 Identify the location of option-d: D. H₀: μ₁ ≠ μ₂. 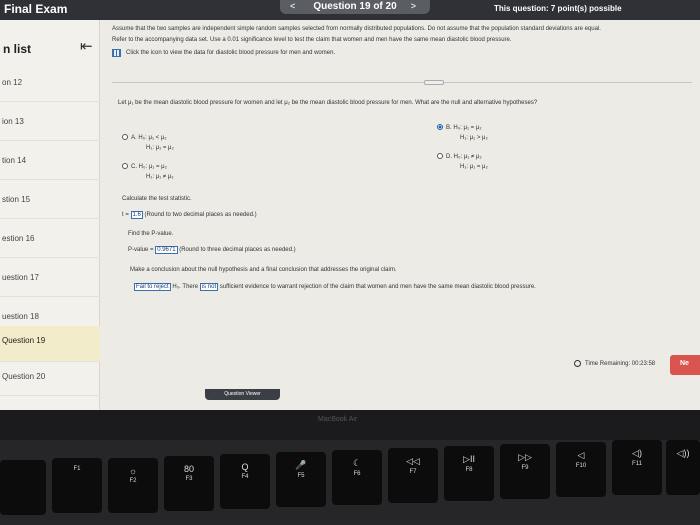
(459, 156).